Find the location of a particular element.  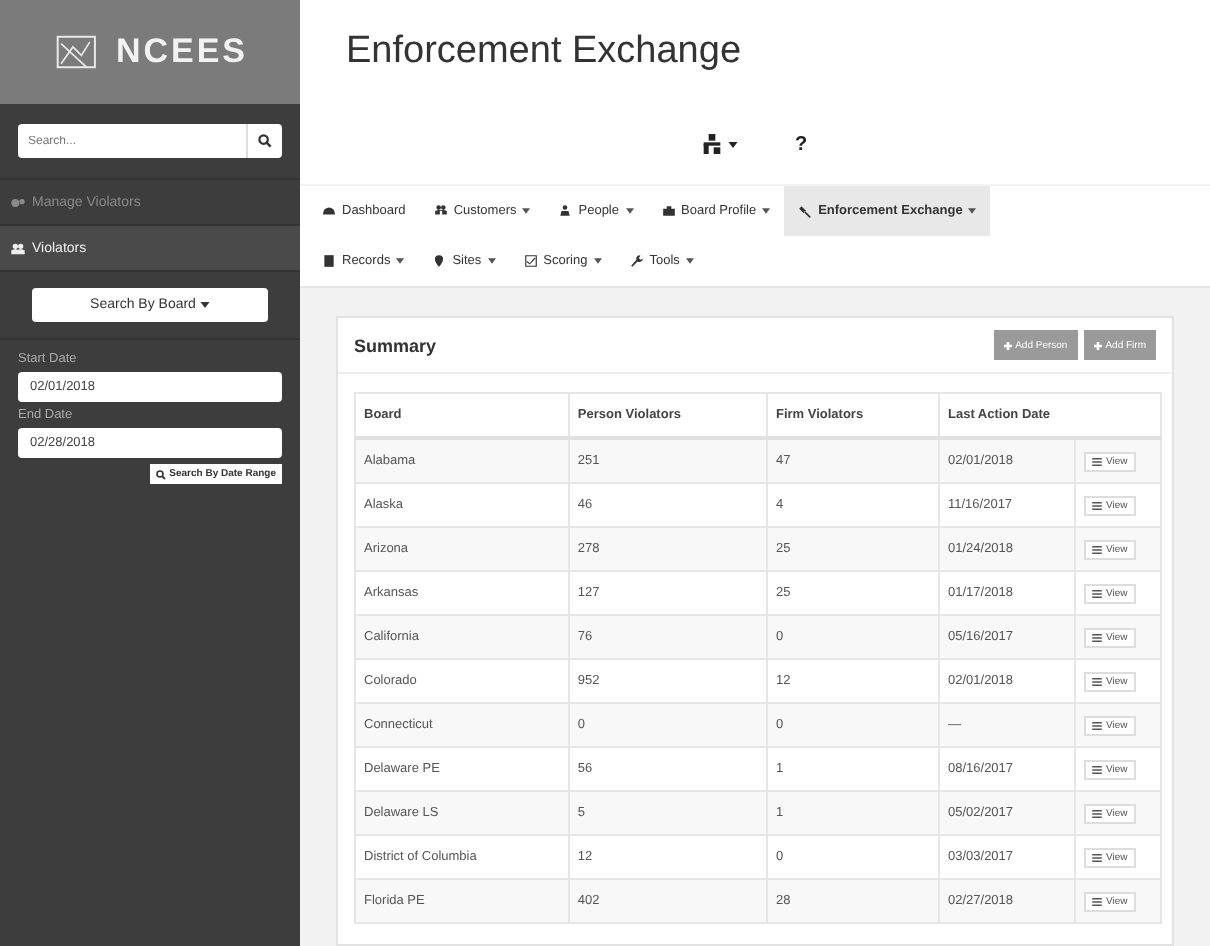

gavel-icon is located at coordinates (805, 211).